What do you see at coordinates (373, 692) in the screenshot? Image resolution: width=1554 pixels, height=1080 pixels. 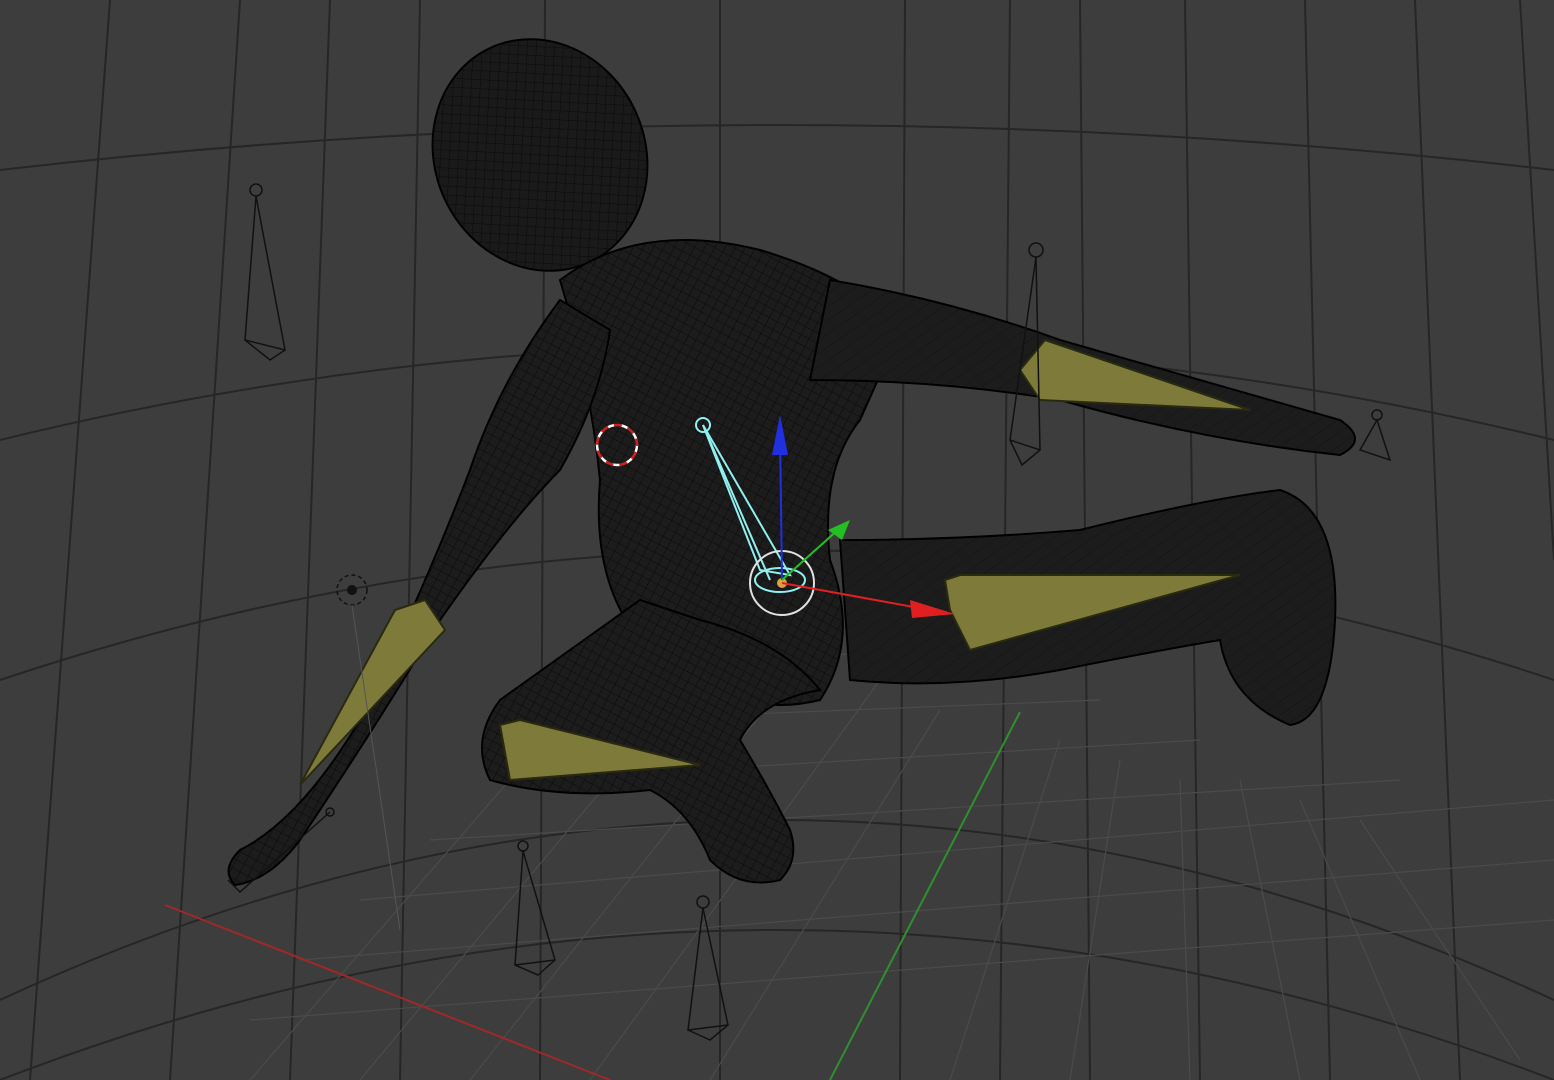 I see `bone-forearm-left` at bounding box center [373, 692].